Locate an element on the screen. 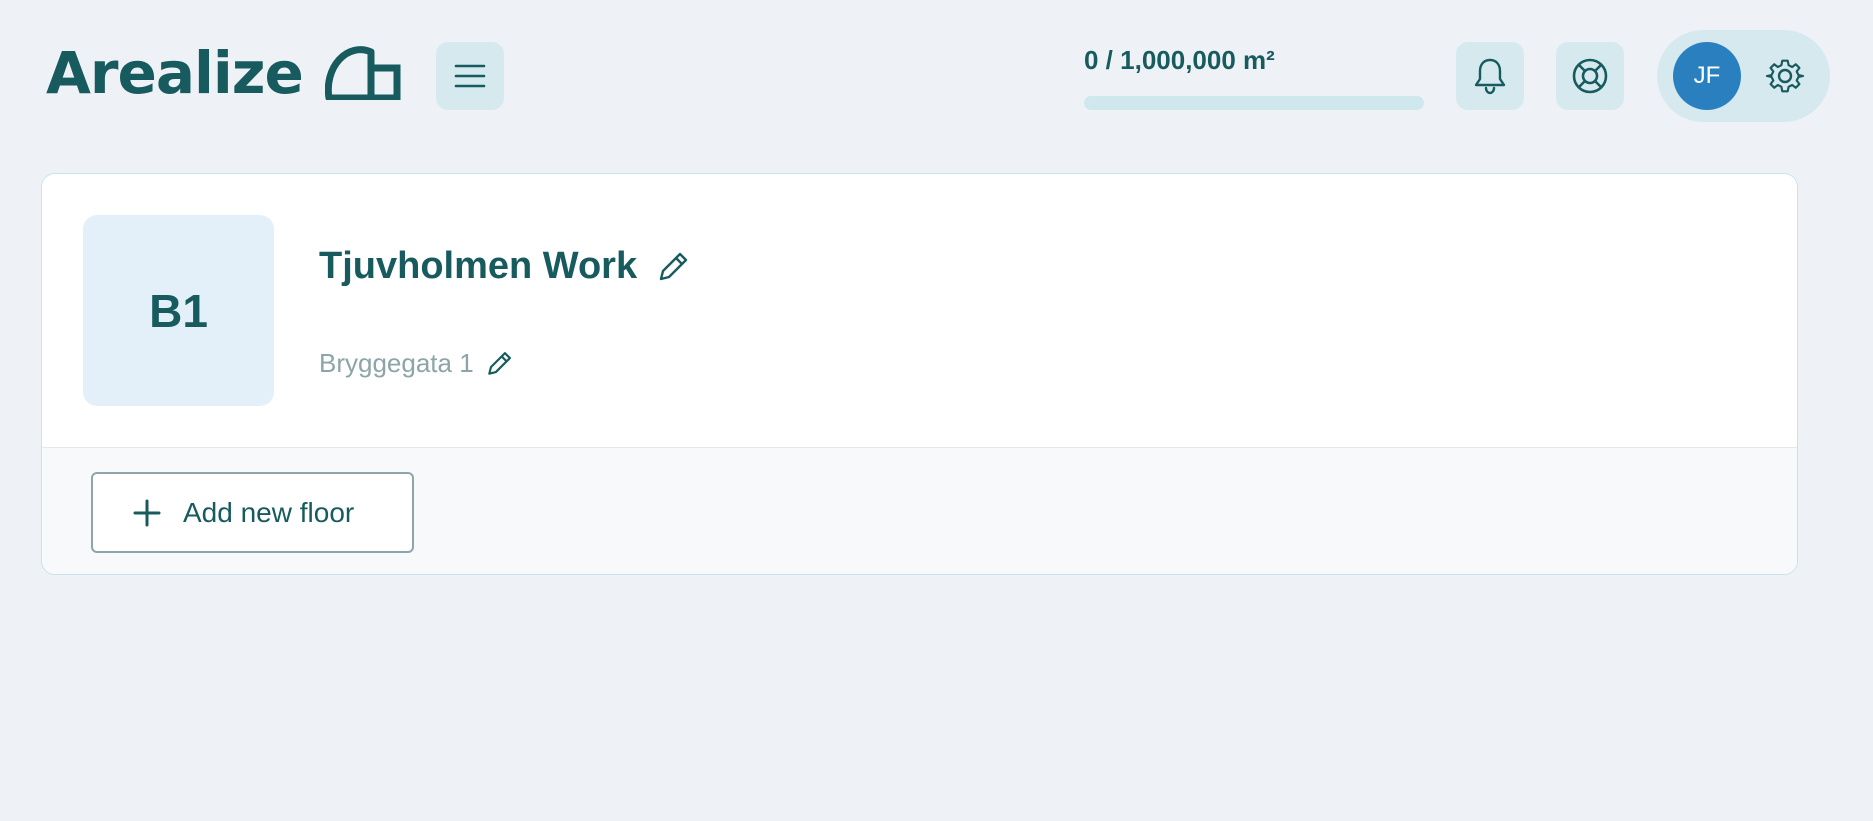 The height and width of the screenshot is (821, 1873). app-logo: Arealize is located at coordinates (223, 73).